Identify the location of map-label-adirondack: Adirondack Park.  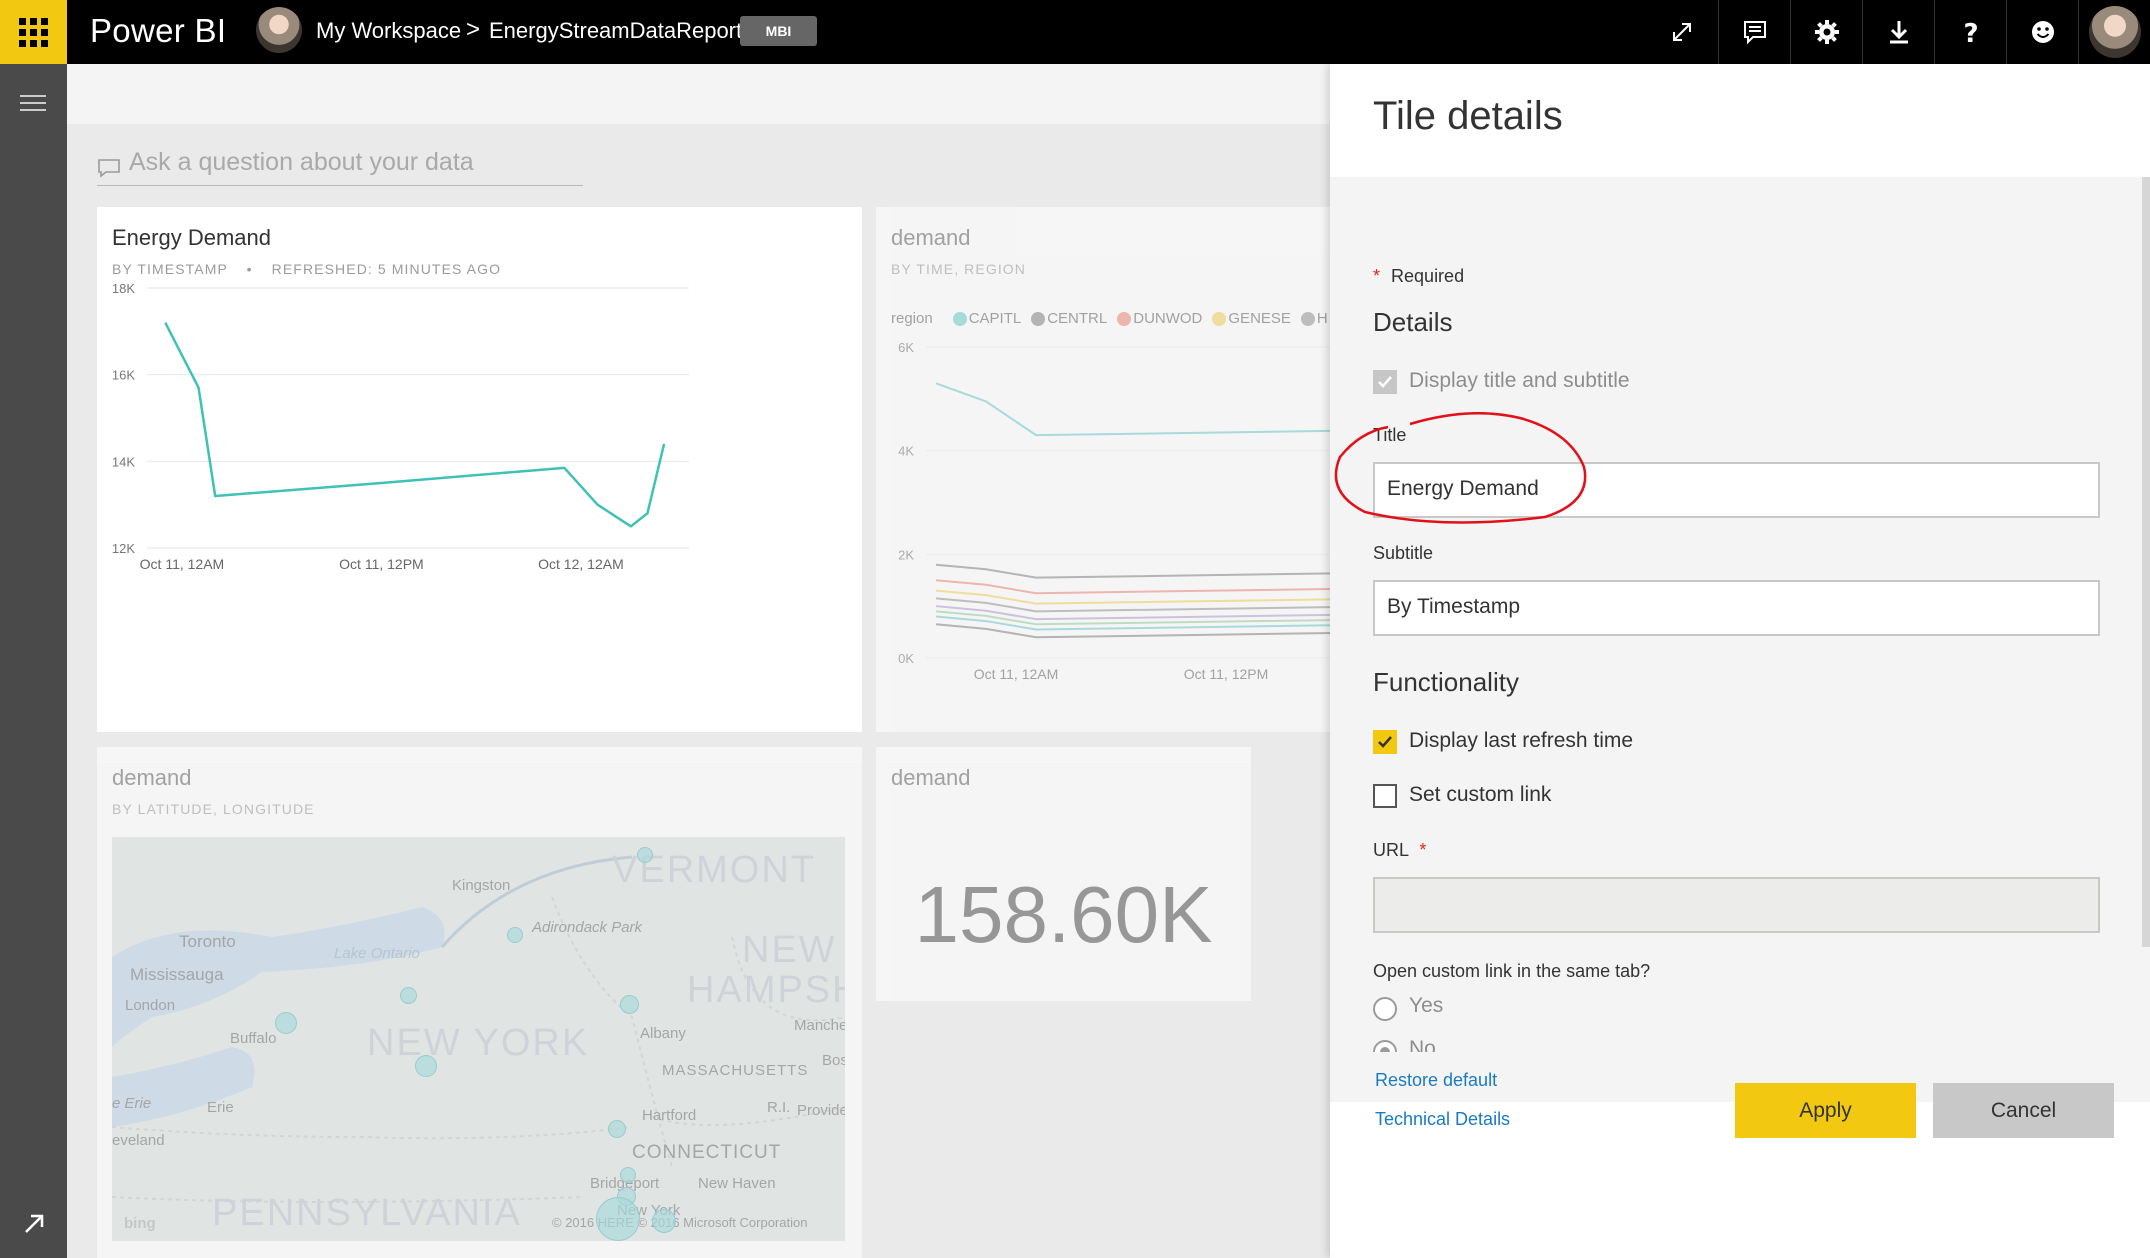
(587, 927).